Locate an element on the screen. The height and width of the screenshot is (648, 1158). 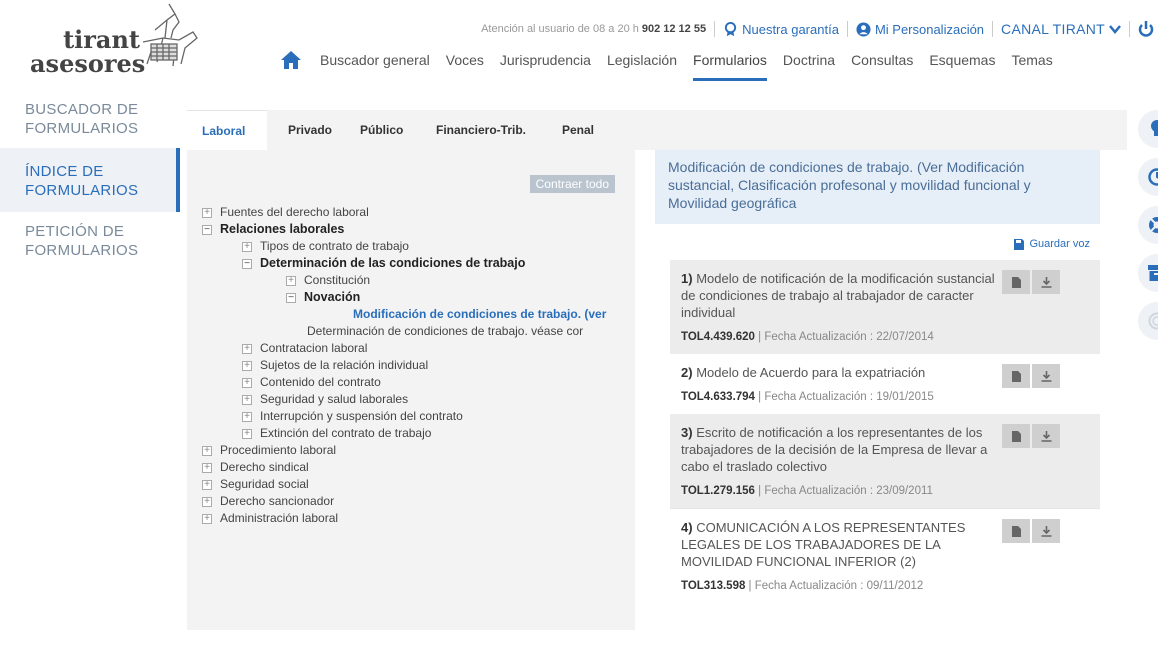
tree-node: + Fuentes del derecho laboral is located at coordinates (414, 212).